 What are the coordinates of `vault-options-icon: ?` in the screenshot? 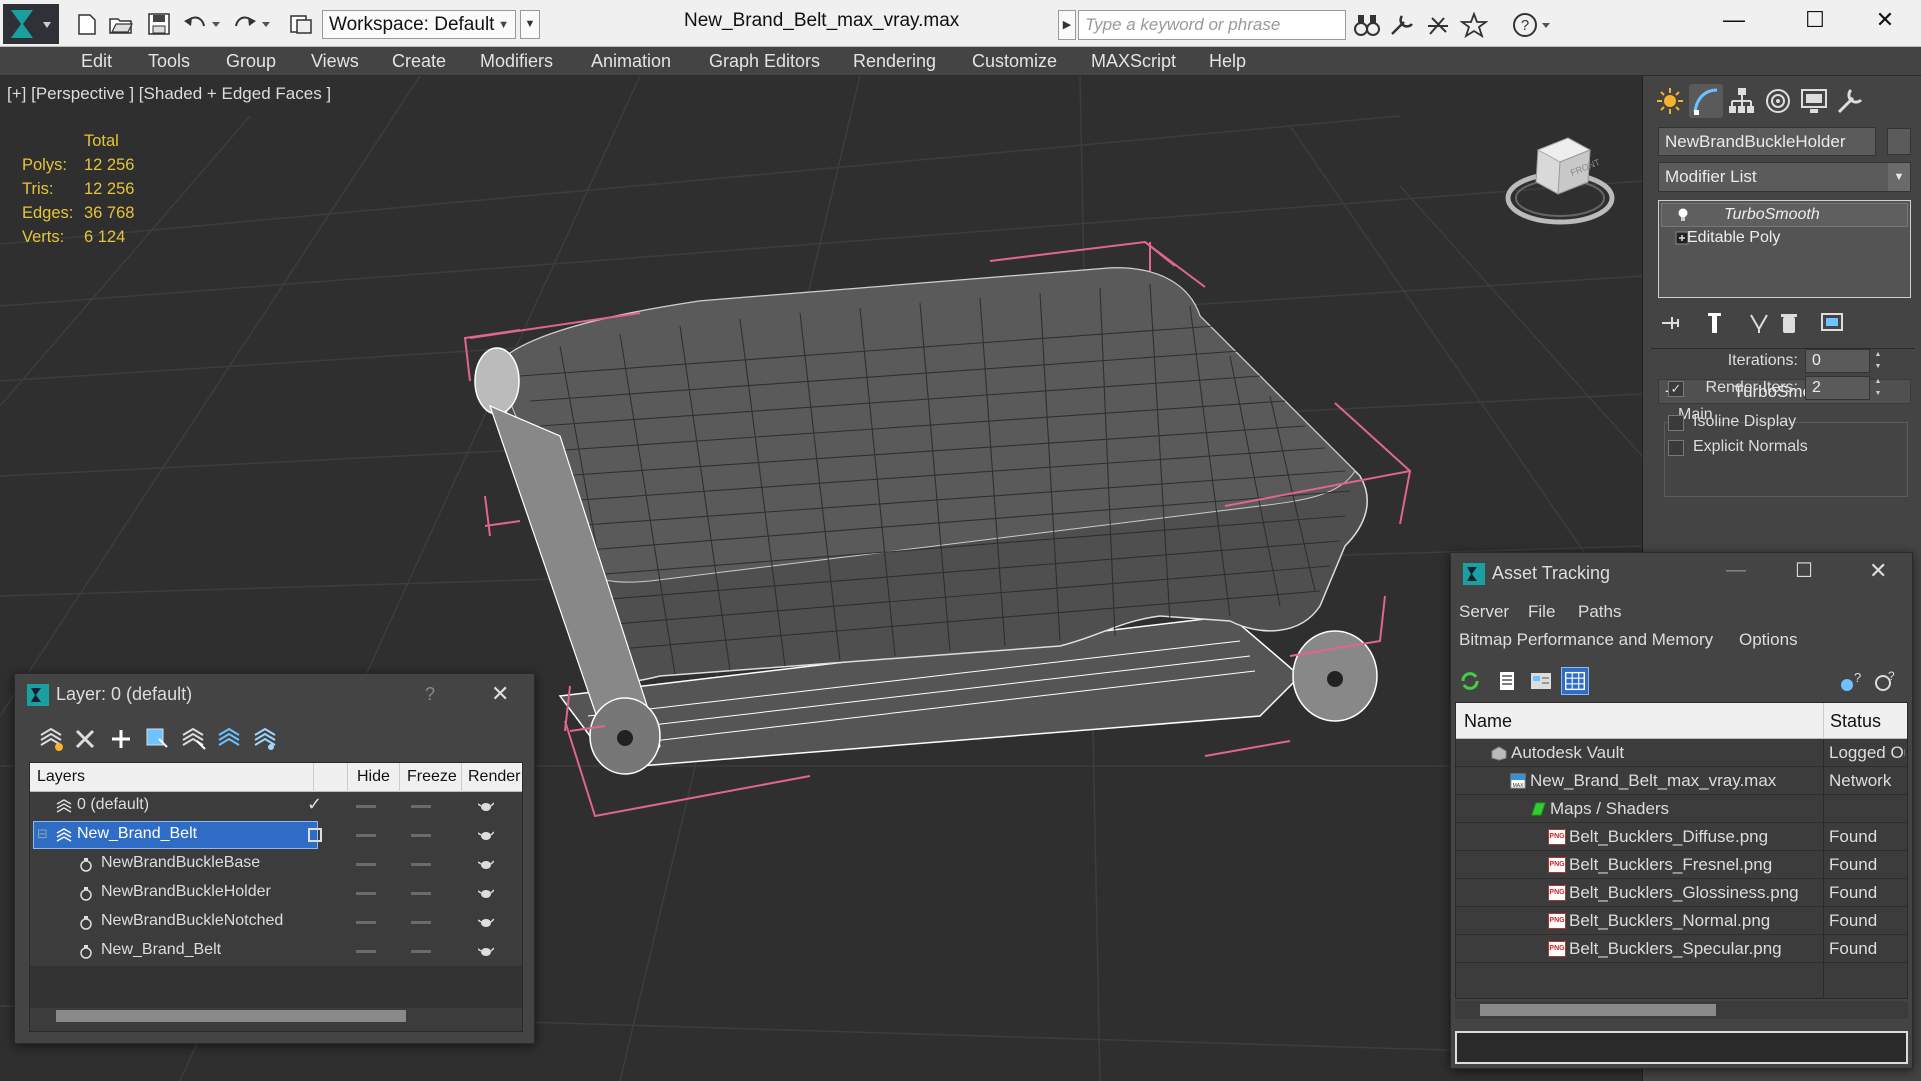 It's located at (1885, 681).